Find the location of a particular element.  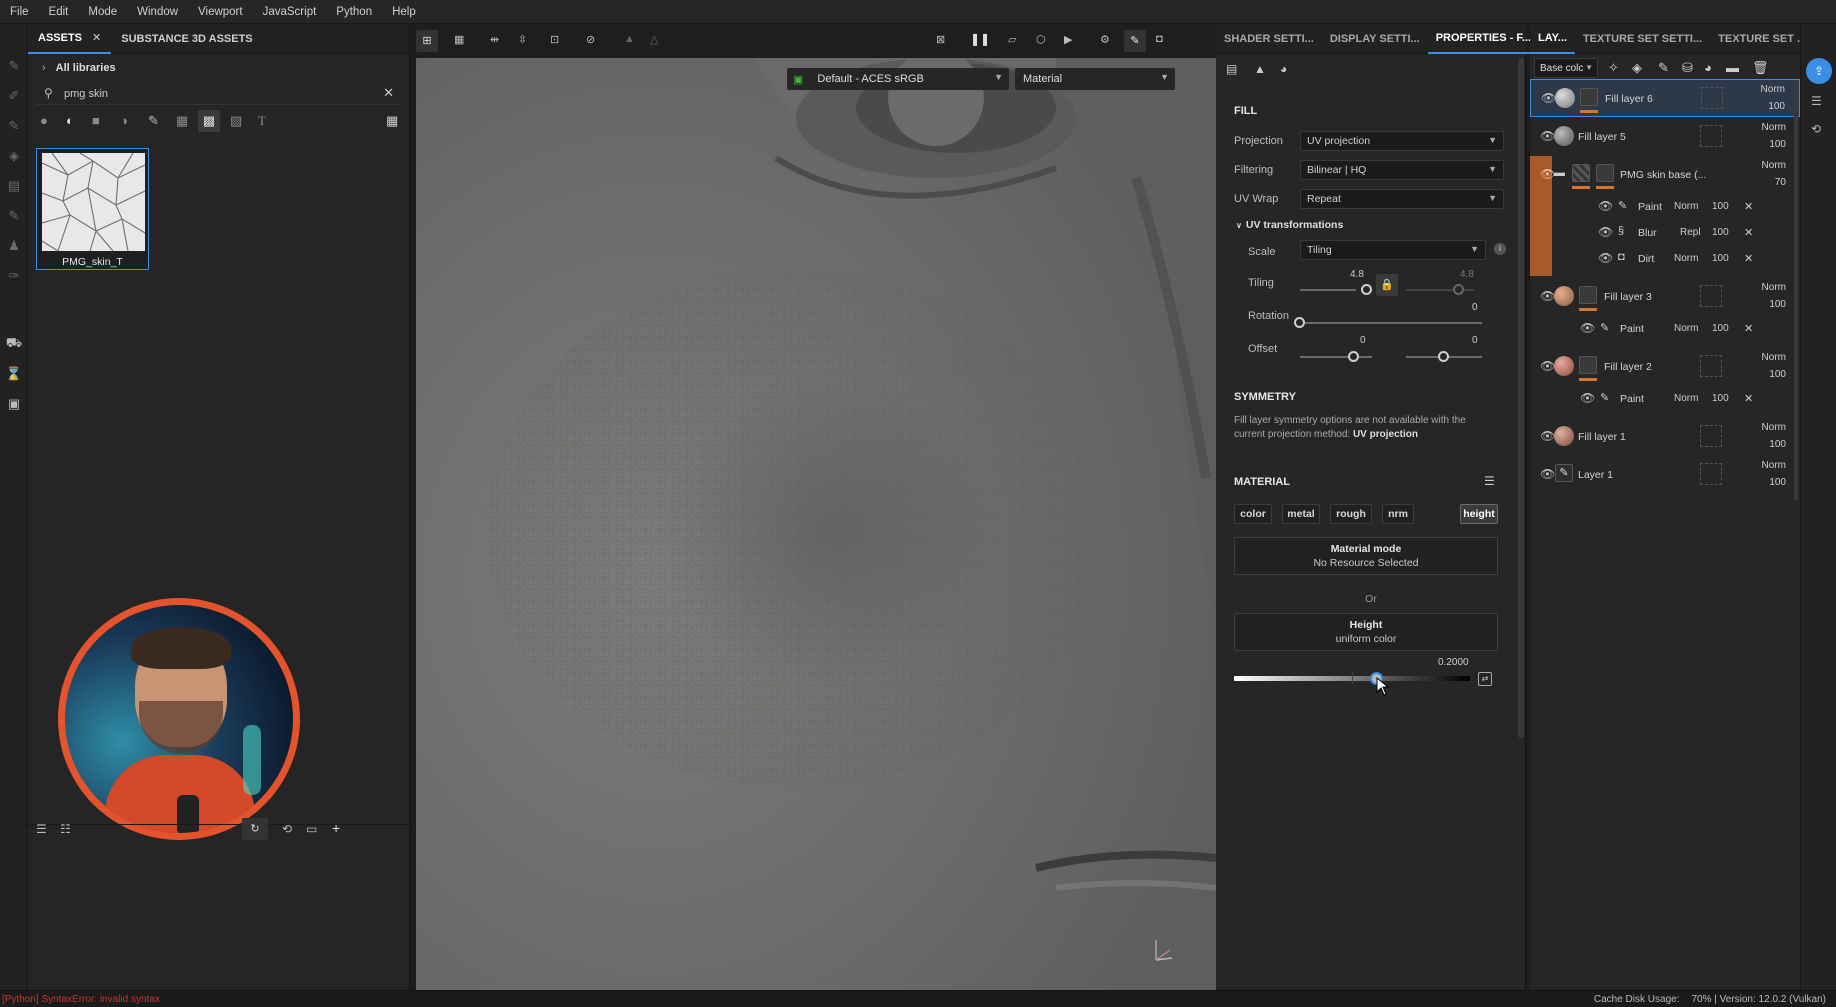

offset-u-slider-track is located at coordinates (1336, 357).